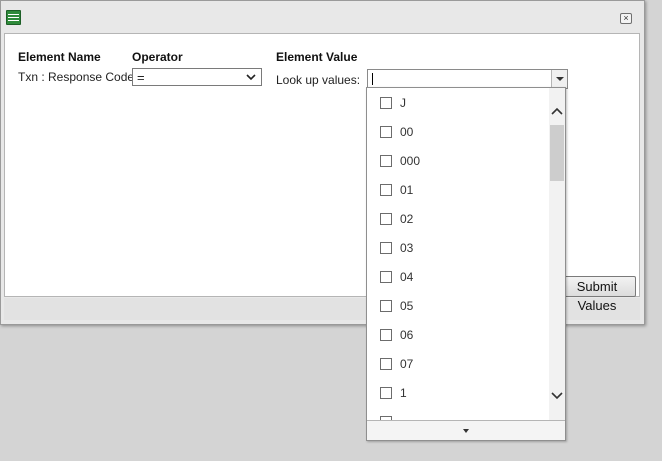  What do you see at coordinates (157, 57) in the screenshot?
I see `operator-header: Operator` at bounding box center [157, 57].